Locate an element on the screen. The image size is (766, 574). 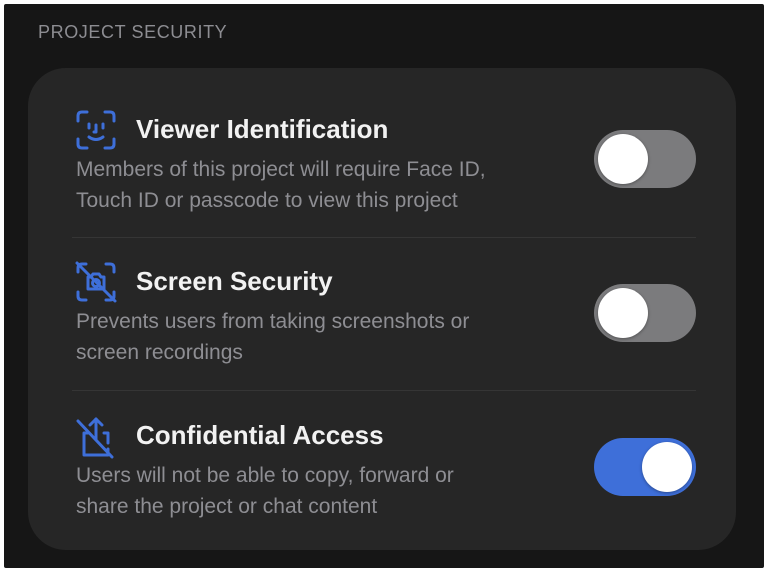
share-blocked-icon is located at coordinates (96, 437).